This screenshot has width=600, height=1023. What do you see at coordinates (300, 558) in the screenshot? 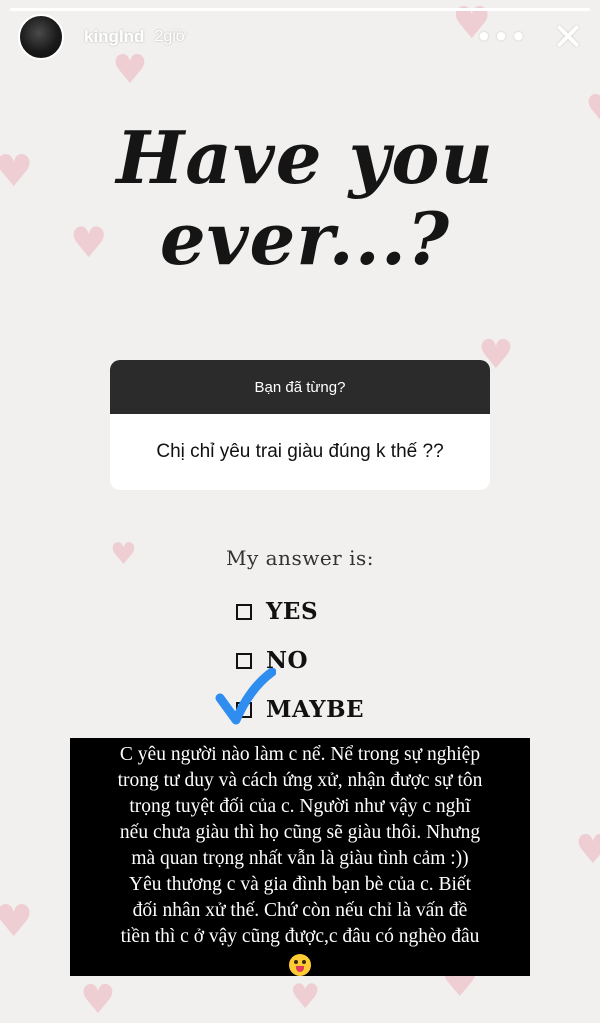
I see `answer-label: My answer is:` at bounding box center [300, 558].